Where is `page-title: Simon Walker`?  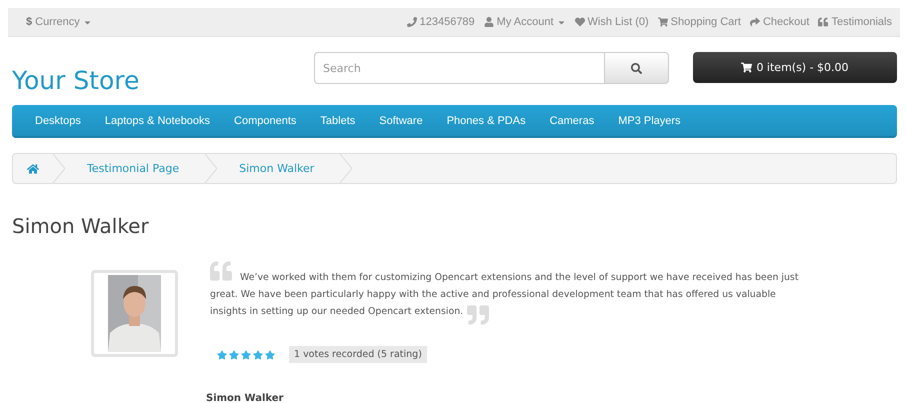 page-title: Simon Walker is located at coordinates (81, 226).